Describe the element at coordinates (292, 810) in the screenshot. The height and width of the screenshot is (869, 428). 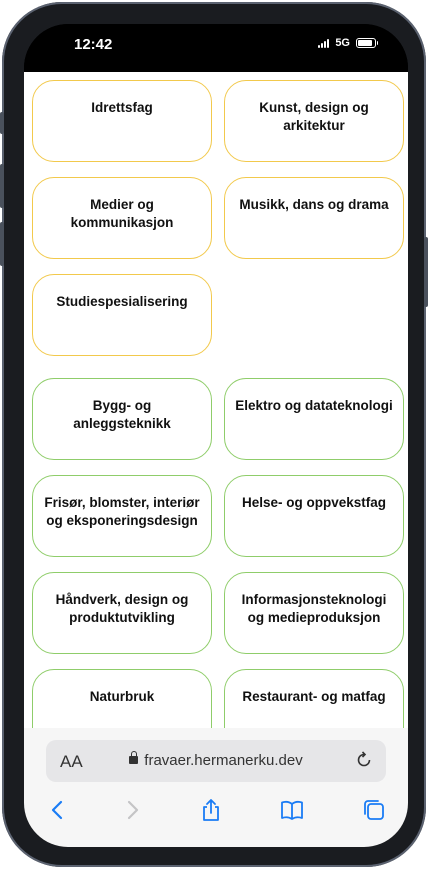
I see `bookmarks-icon` at that location.